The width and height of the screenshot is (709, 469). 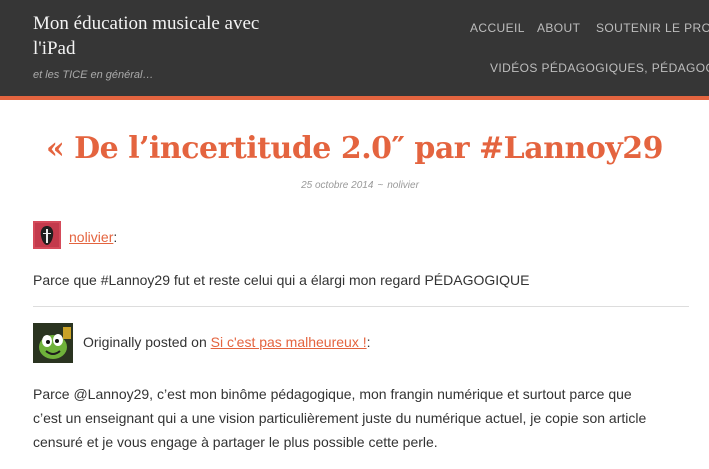 What do you see at coordinates (599, 68) in the screenshot?
I see `nav-videos: VIDÉOS PÉDAGOGIQUES, PÉDAGOGEE` at bounding box center [599, 68].